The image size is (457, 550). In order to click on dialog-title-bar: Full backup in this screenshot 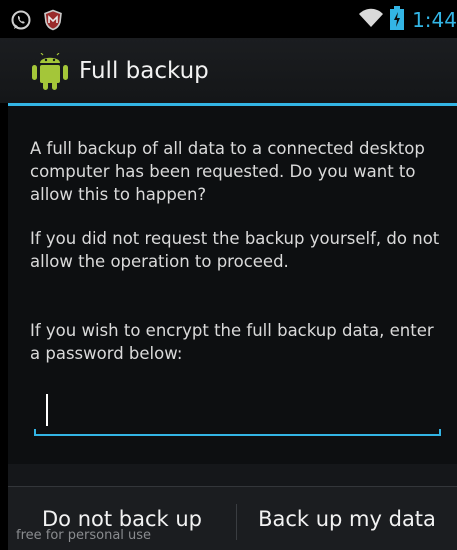, I will do `click(228, 70)`.